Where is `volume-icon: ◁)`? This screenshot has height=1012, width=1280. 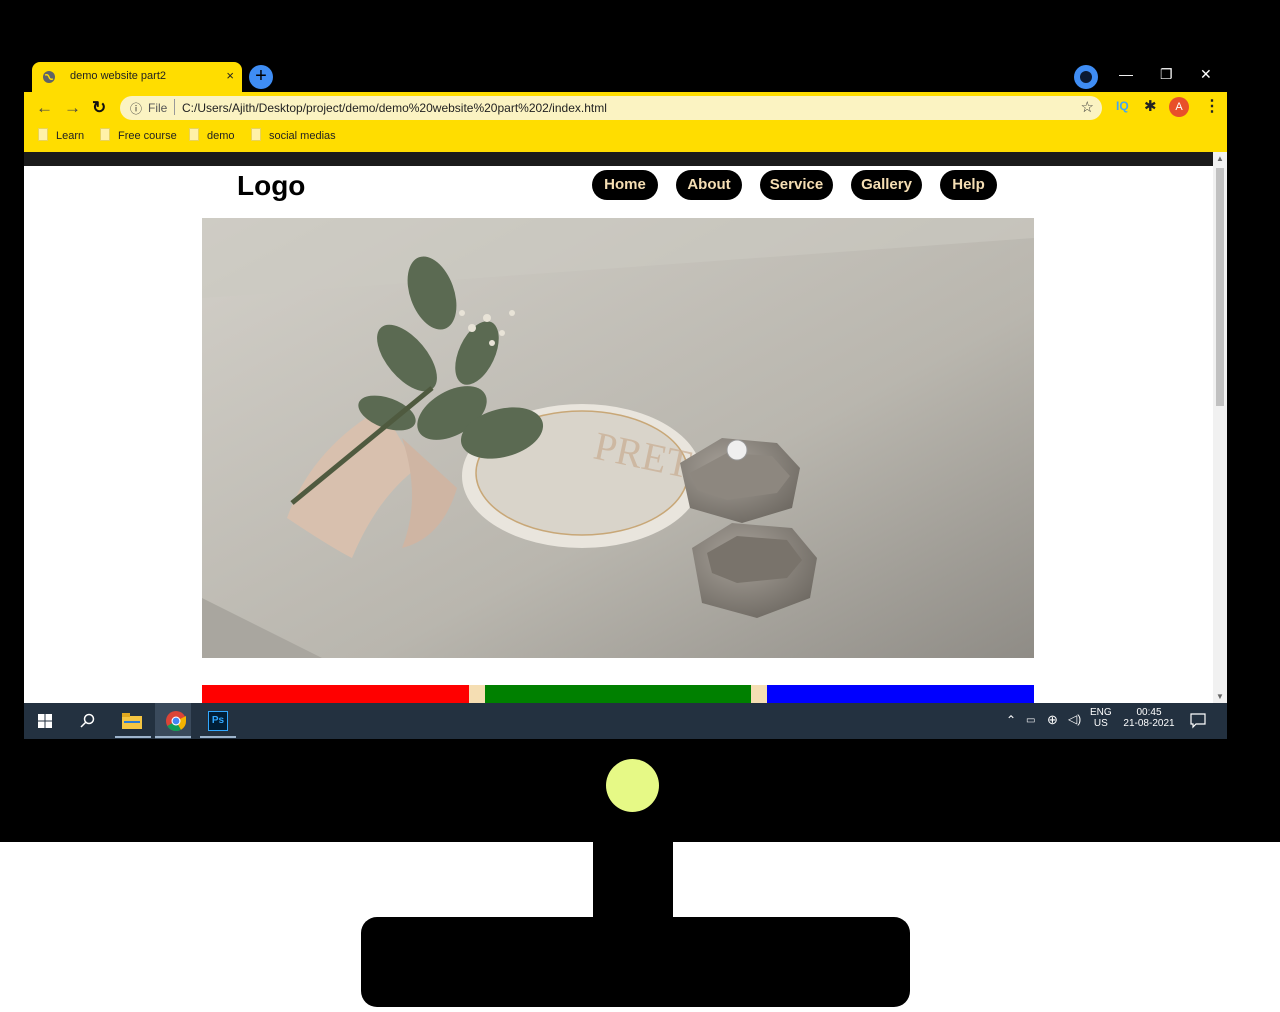 volume-icon: ◁) is located at coordinates (1074, 719).